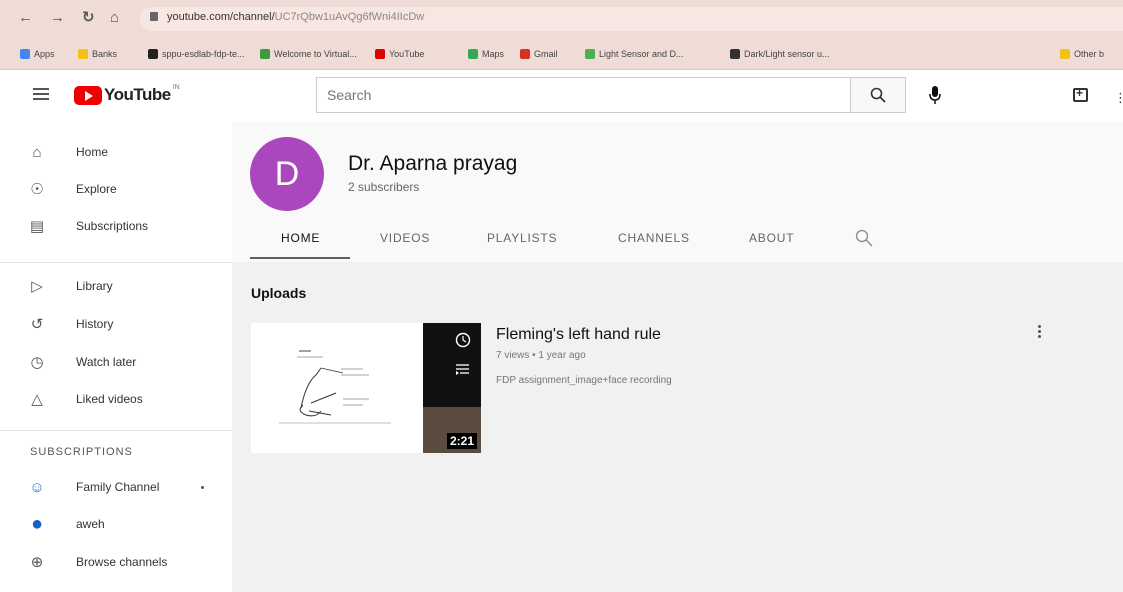 The width and height of the screenshot is (1123, 592). I want to click on sidebar-item-label: Liked videos, so click(109, 399).